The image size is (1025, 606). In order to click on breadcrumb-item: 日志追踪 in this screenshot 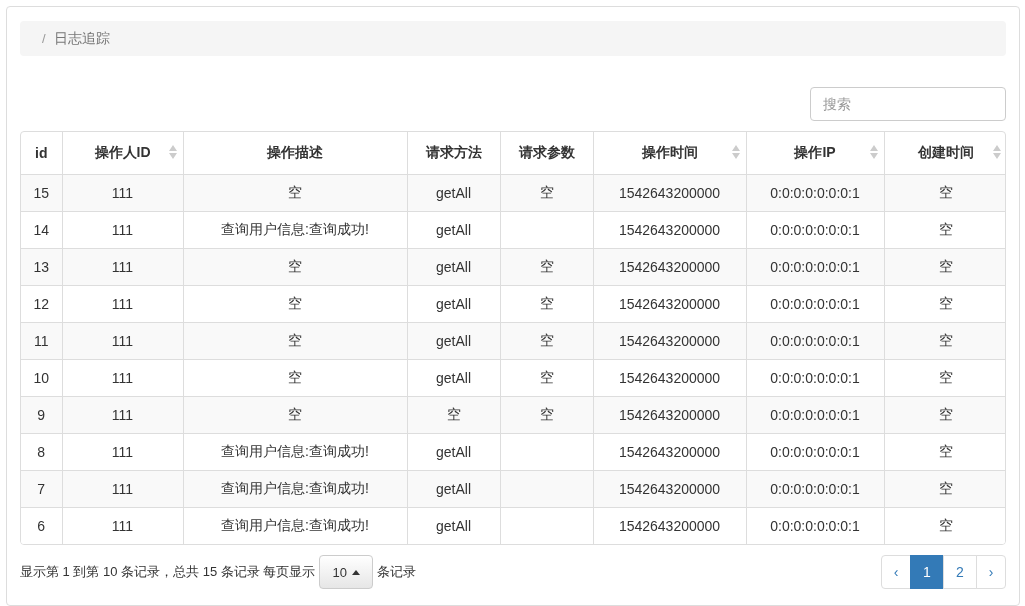, I will do `click(81, 38)`.